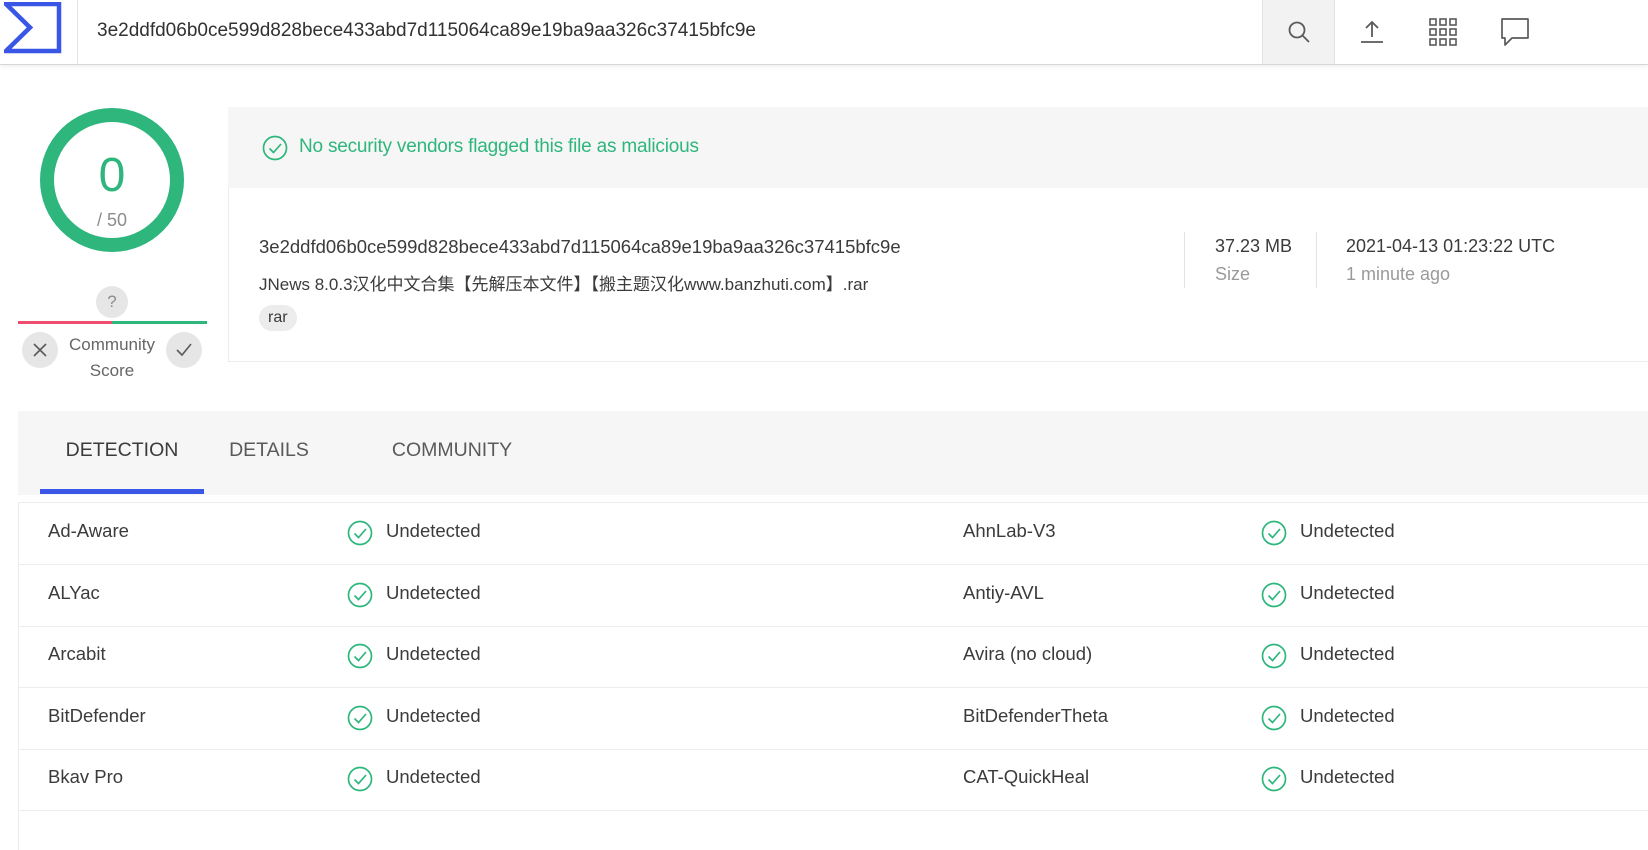 The width and height of the screenshot is (1648, 850). I want to click on engine-name: Bkav Pro, so click(85, 777).